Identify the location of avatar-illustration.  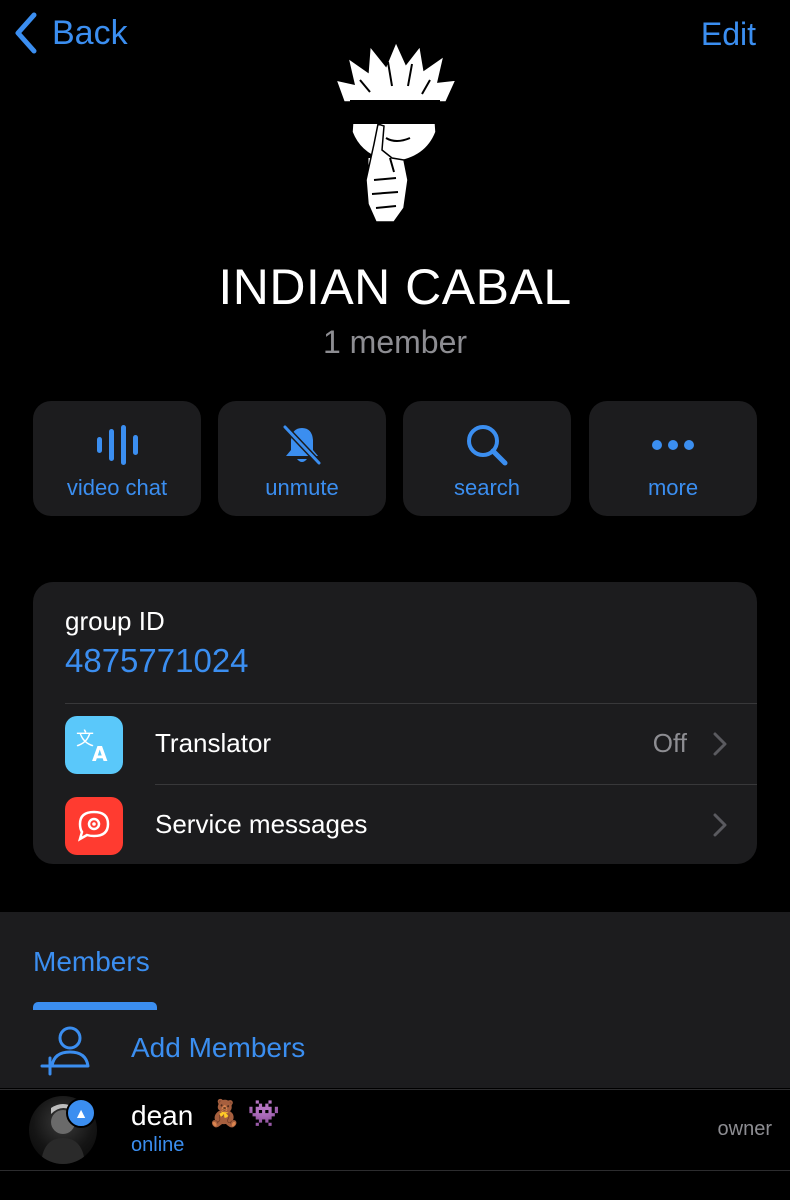
(396, 131).